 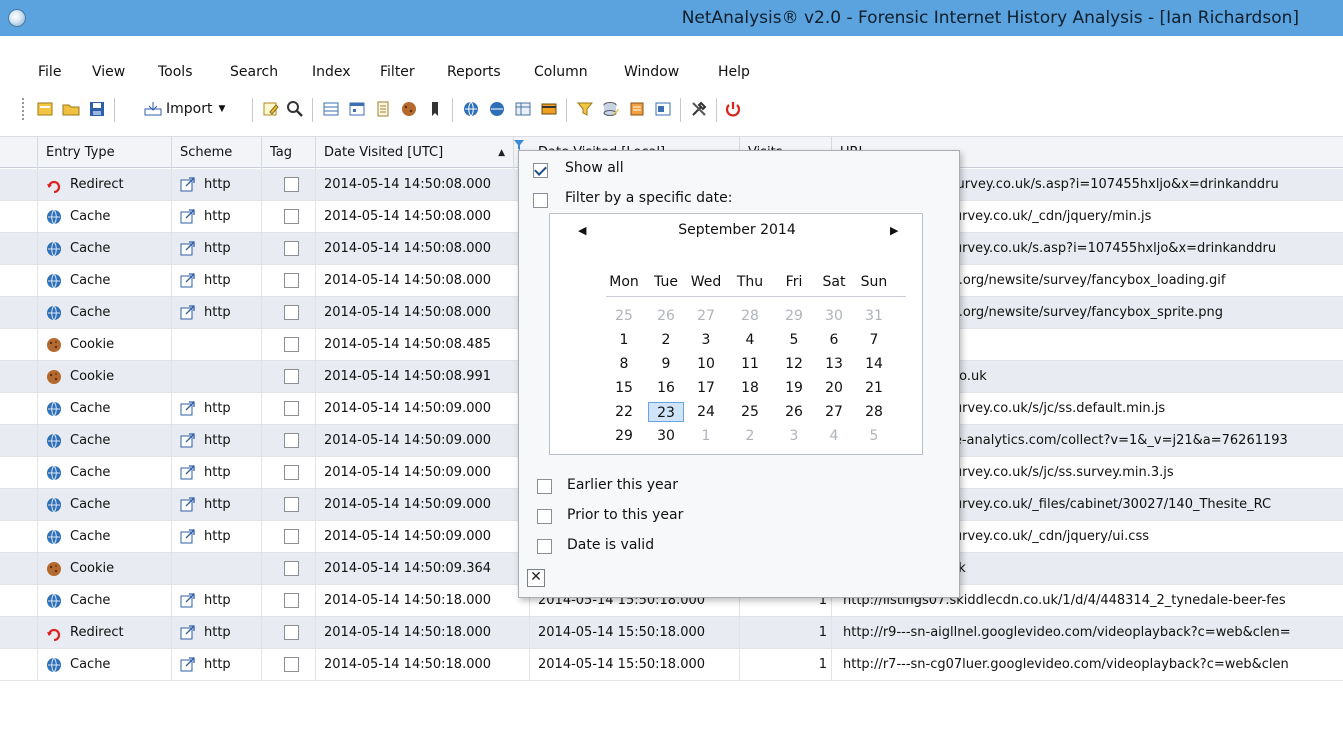 I want to click on window-icon, so click(x=663, y=109).